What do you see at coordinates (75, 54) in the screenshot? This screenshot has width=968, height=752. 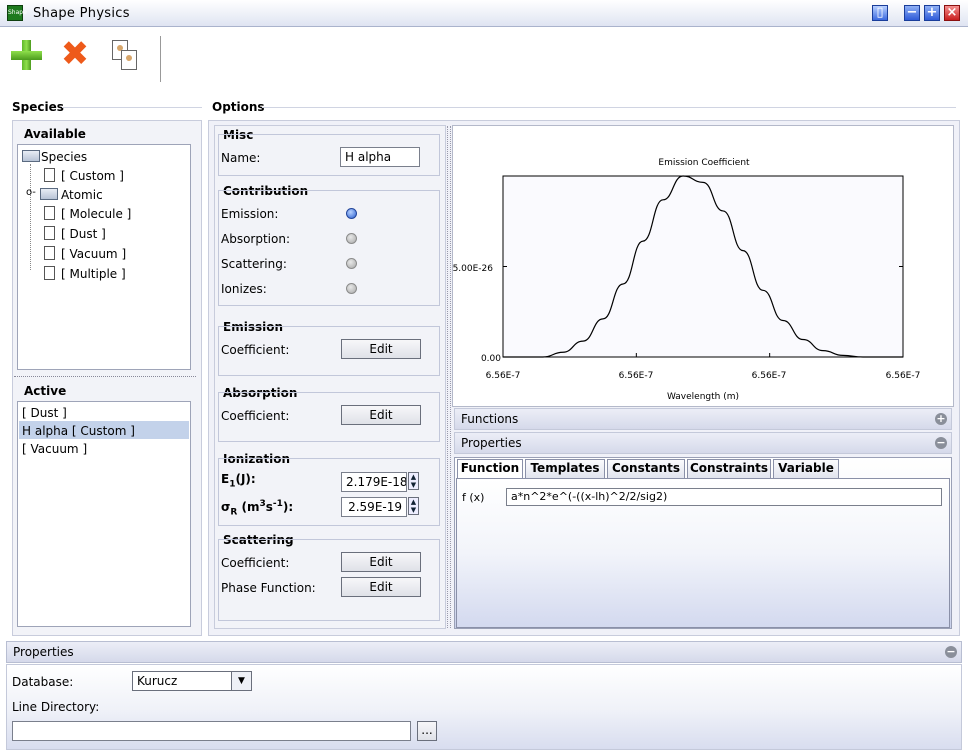 I see `delete-icon: ✖` at bounding box center [75, 54].